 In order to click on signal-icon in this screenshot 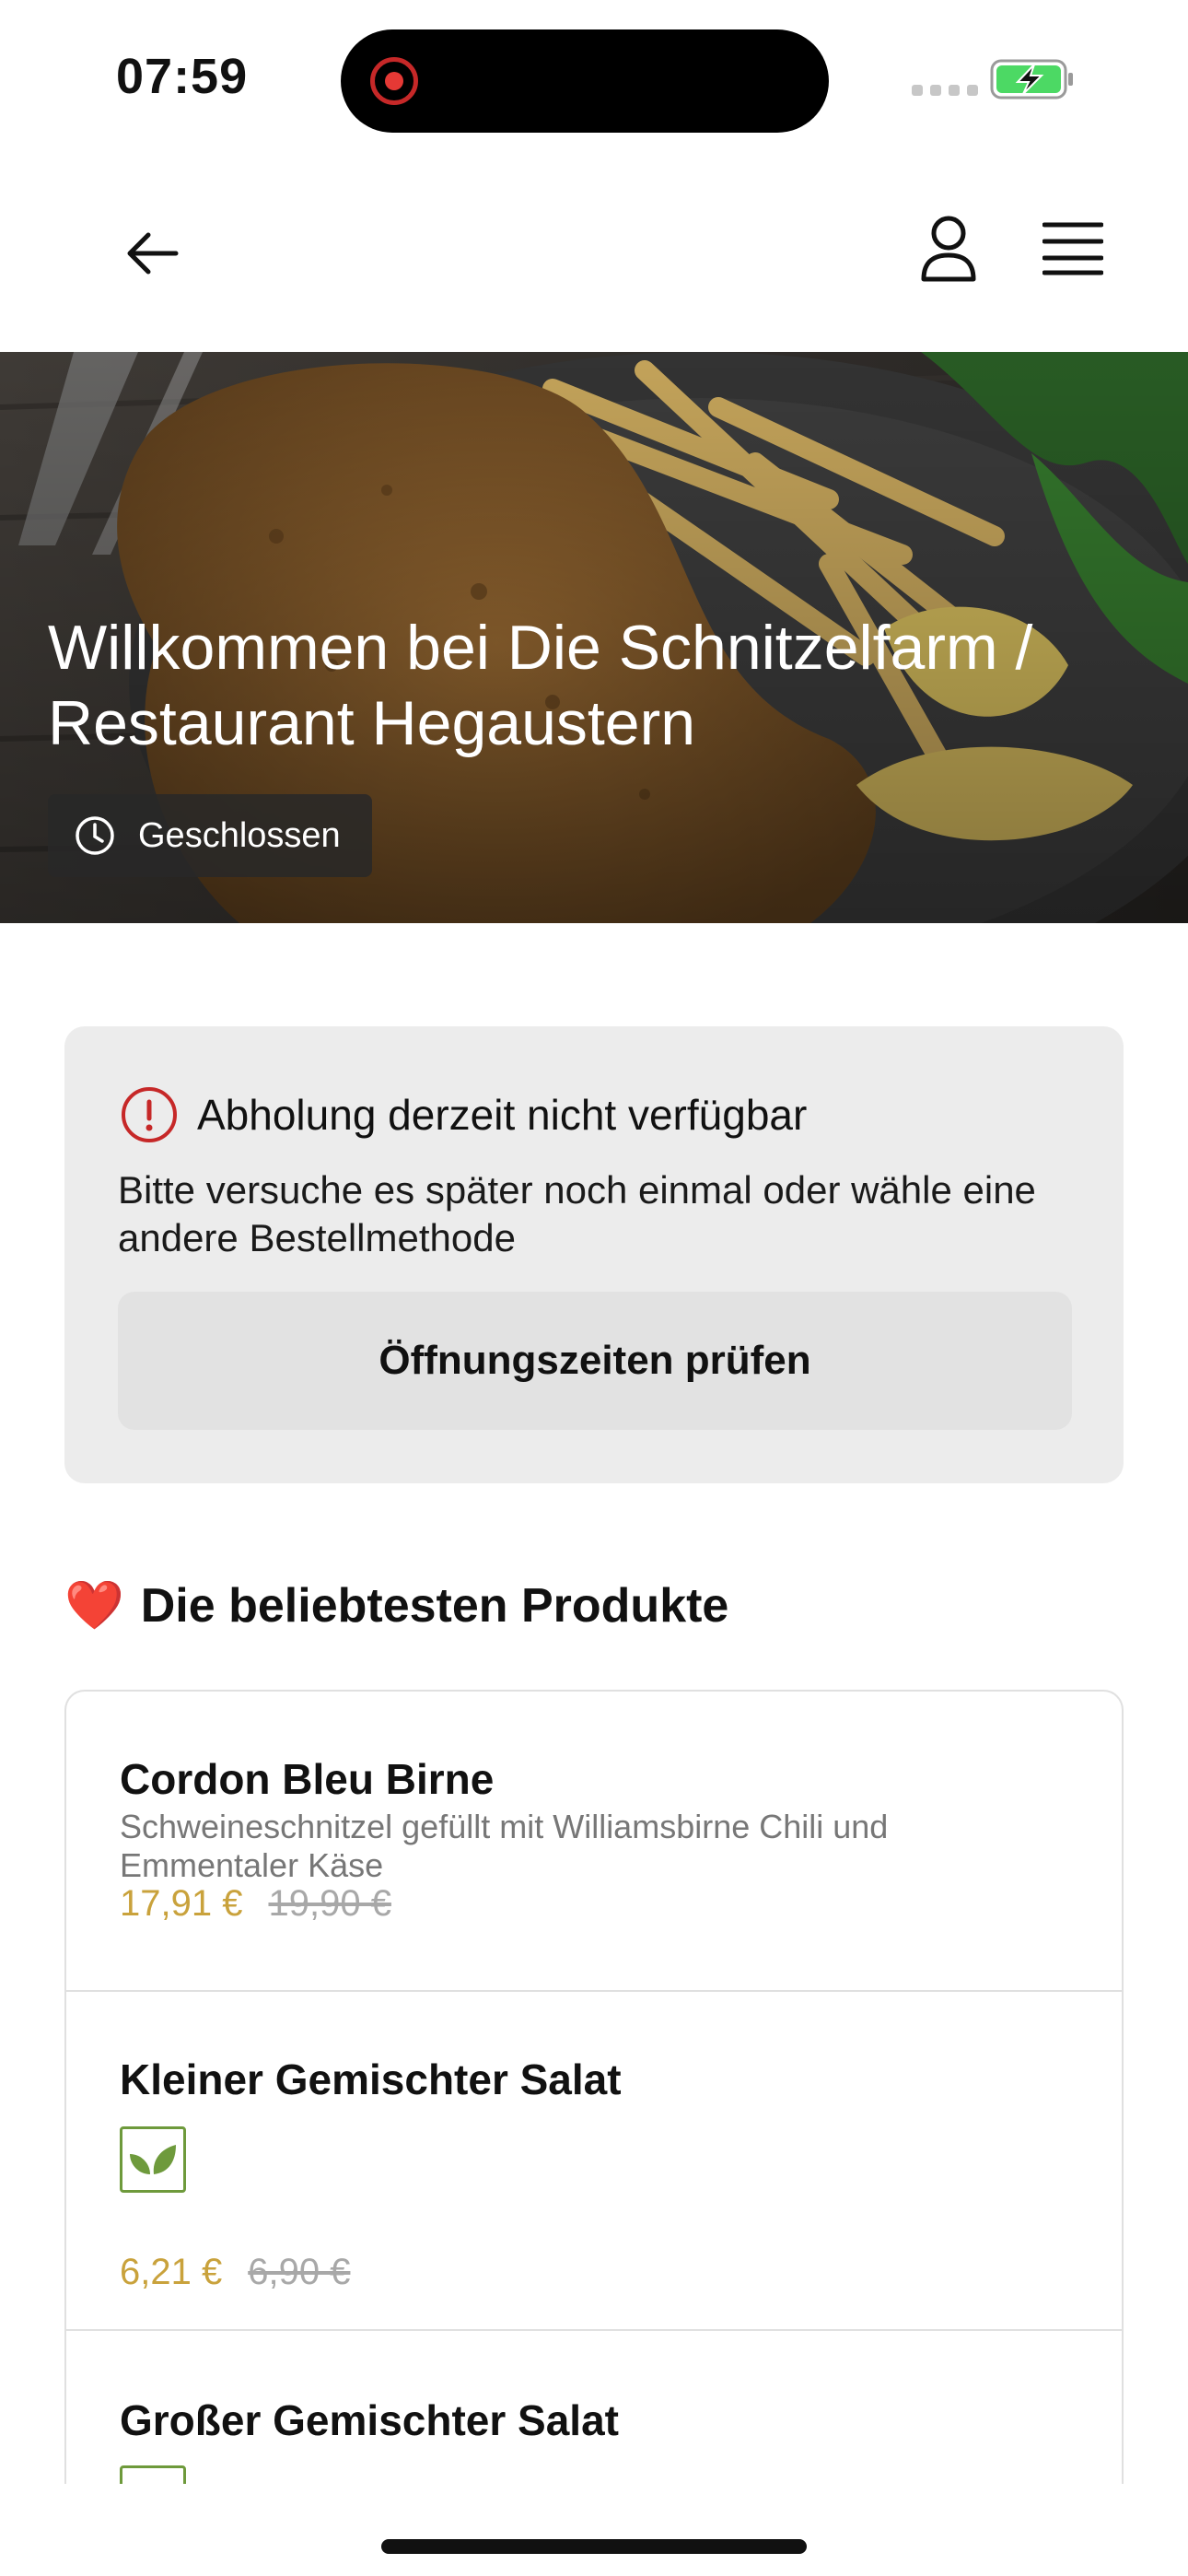, I will do `click(945, 90)`.